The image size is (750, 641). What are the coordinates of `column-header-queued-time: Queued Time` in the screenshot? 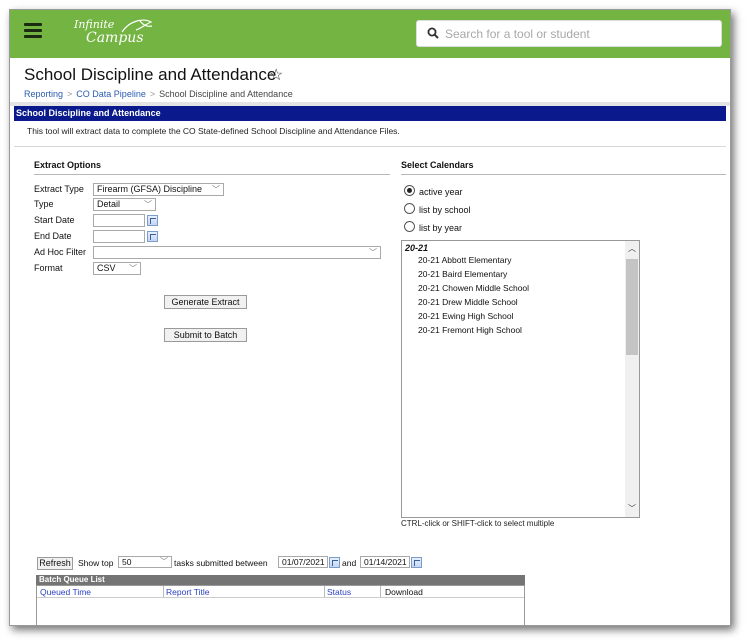 It's located at (65, 592).